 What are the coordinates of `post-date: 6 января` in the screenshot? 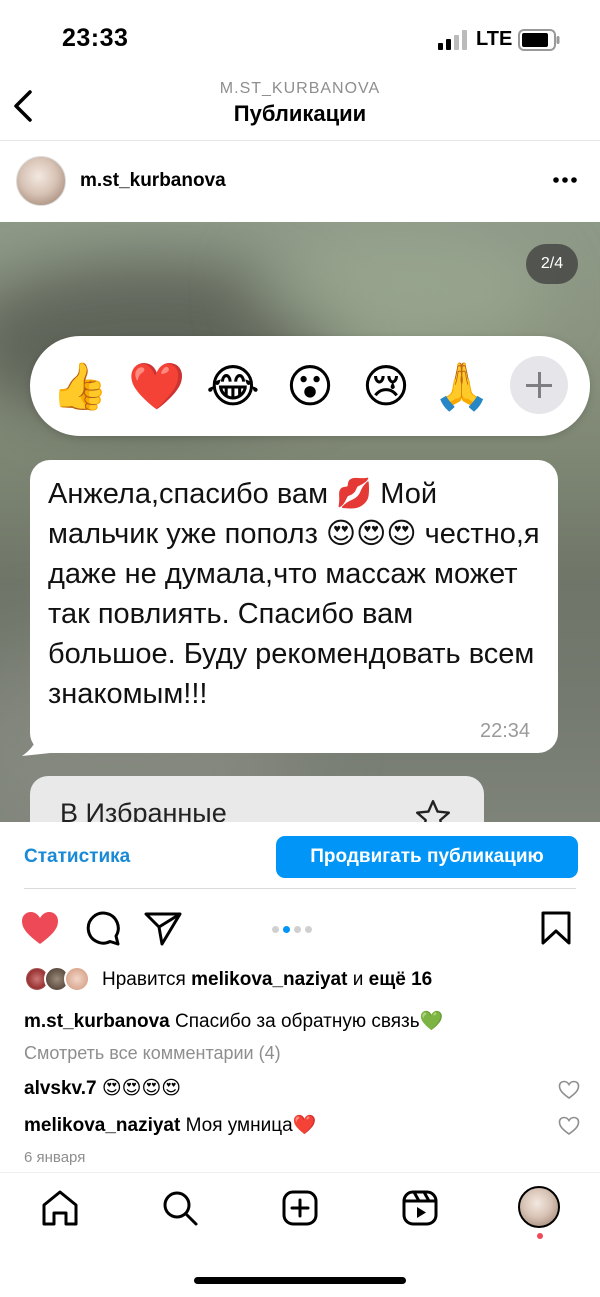 It's located at (55, 1157).